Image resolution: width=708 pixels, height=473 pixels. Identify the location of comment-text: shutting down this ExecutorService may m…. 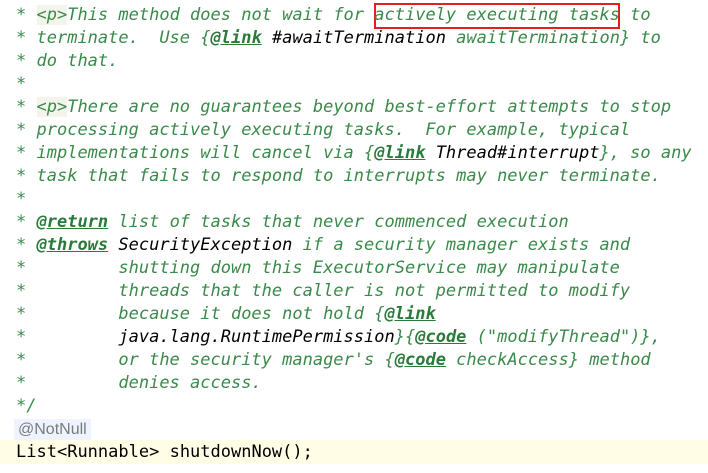
(328, 268).